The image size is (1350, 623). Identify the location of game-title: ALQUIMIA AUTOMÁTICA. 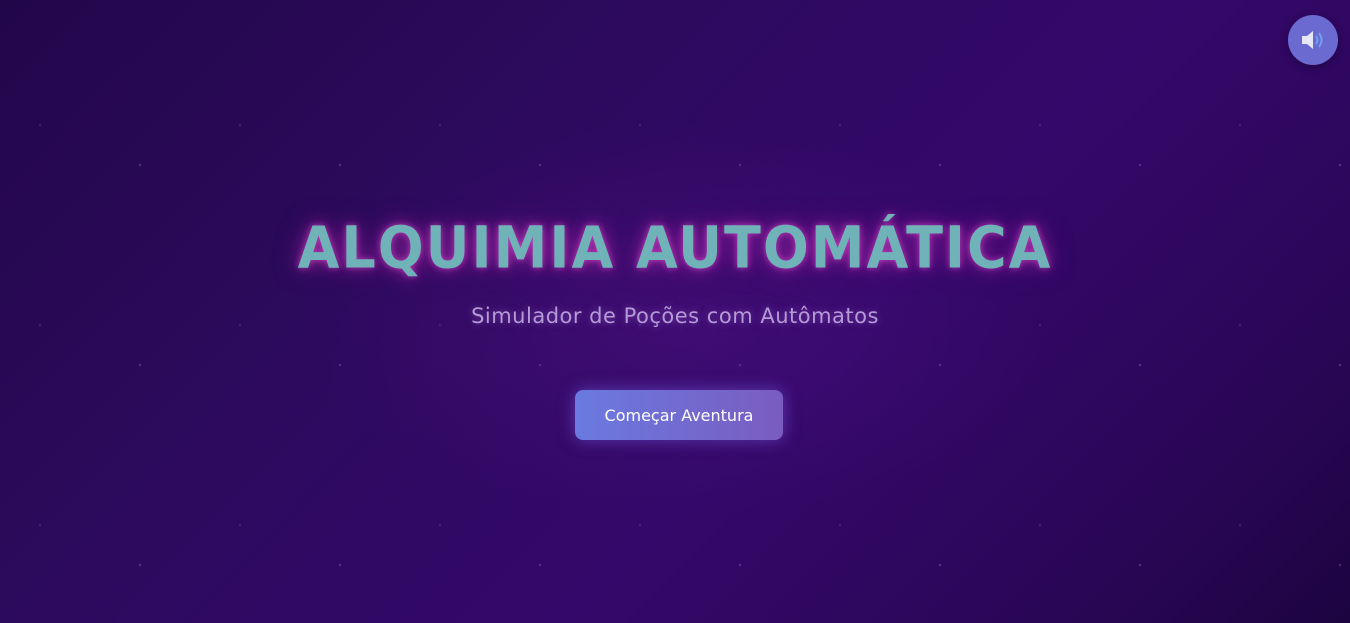
(675, 247).